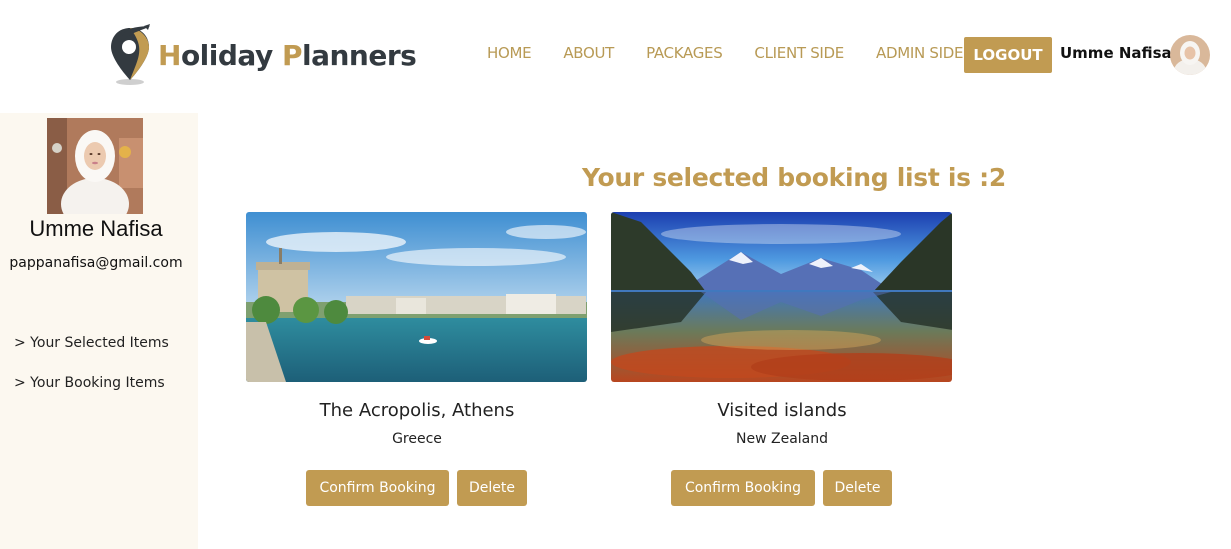 The height and width of the screenshot is (549, 1231). What do you see at coordinates (794, 177) in the screenshot?
I see `page-title: Your selected booking list is :2` at bounding box center [794, 177].